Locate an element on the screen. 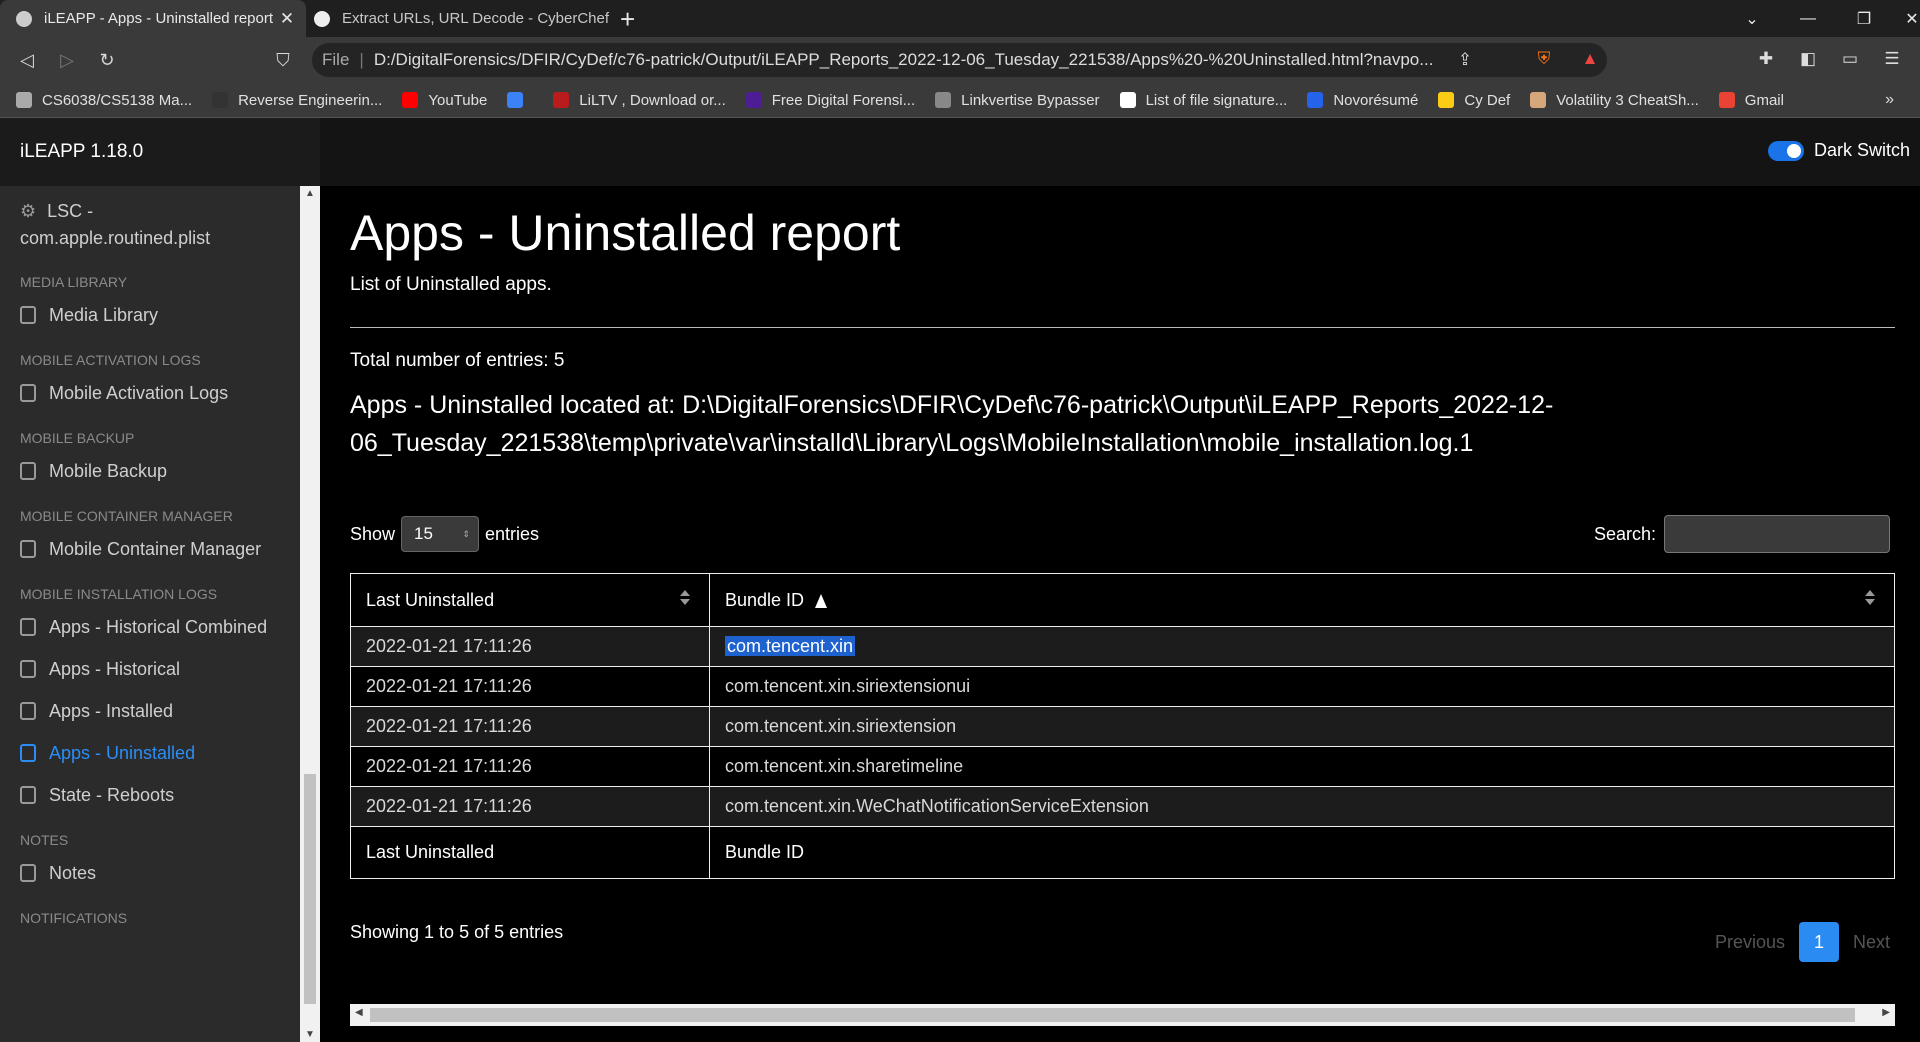 The width and height of the screenshot is (1920, 1042). sidebar-item-mobile-activation-logs: Mobile Activation Logs is located at coordinates (124, 393).